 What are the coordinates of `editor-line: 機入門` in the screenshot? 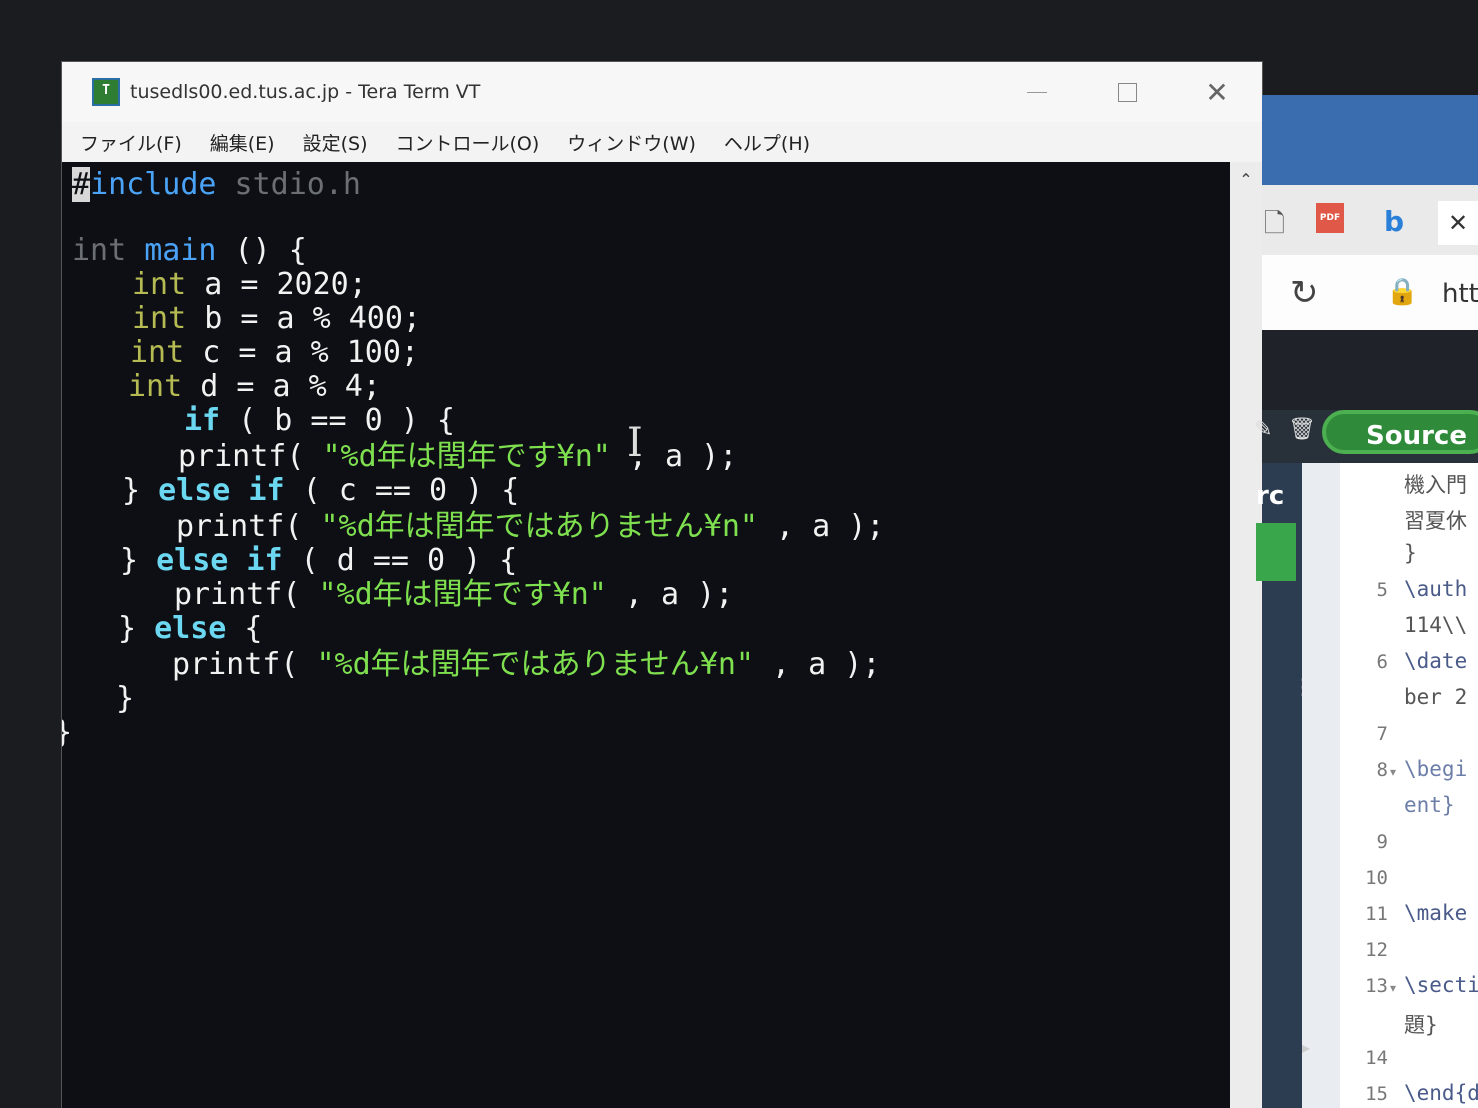 It's located at (1435, 485).